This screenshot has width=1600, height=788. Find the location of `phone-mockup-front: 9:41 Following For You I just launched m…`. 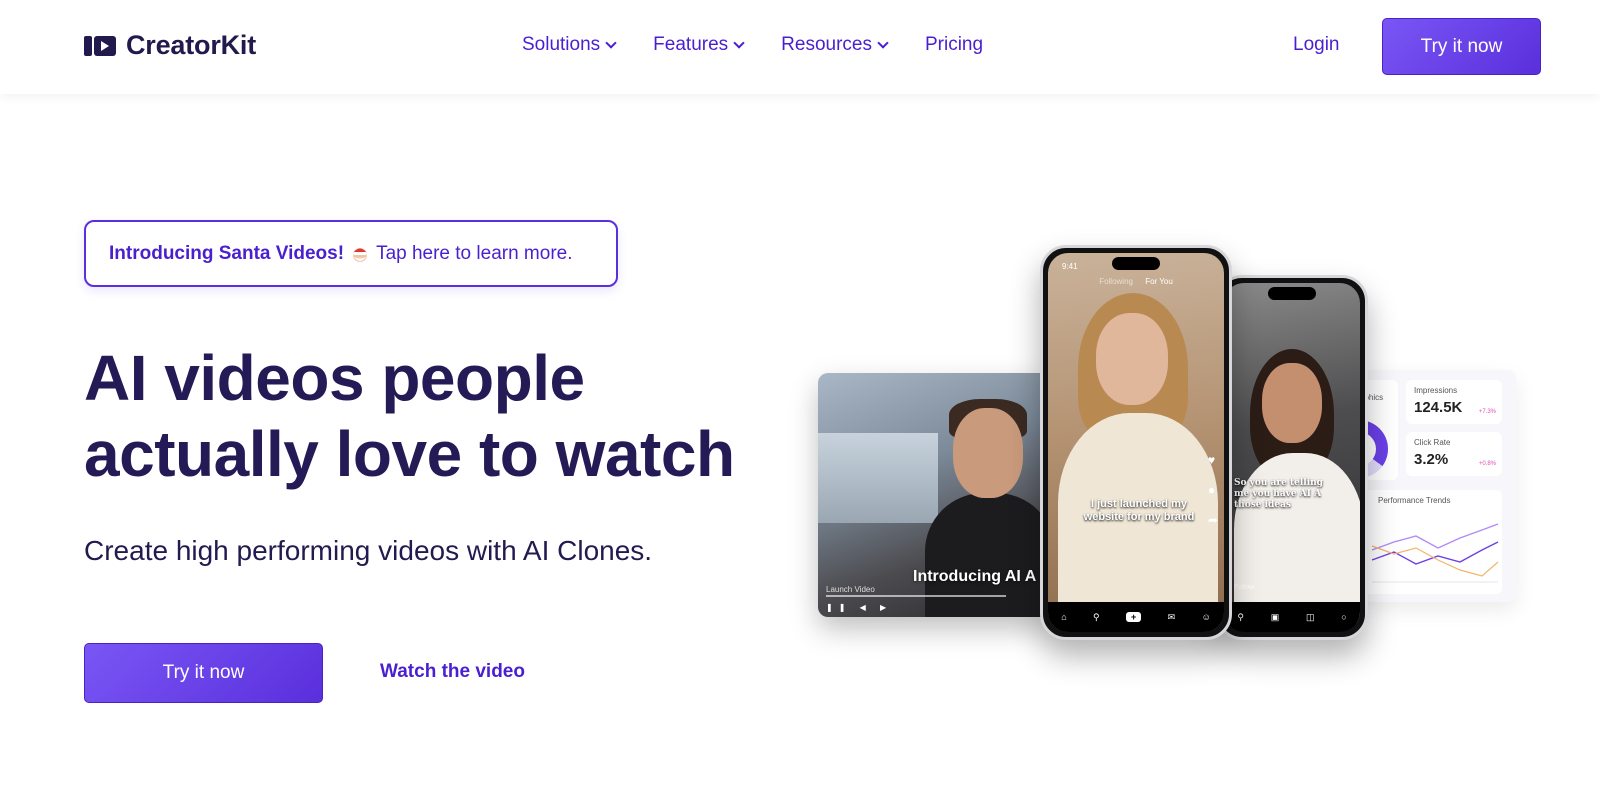

phone-mockup-front: 9:41 Following For You I just launched m… is located at coordinates (1136, 442).